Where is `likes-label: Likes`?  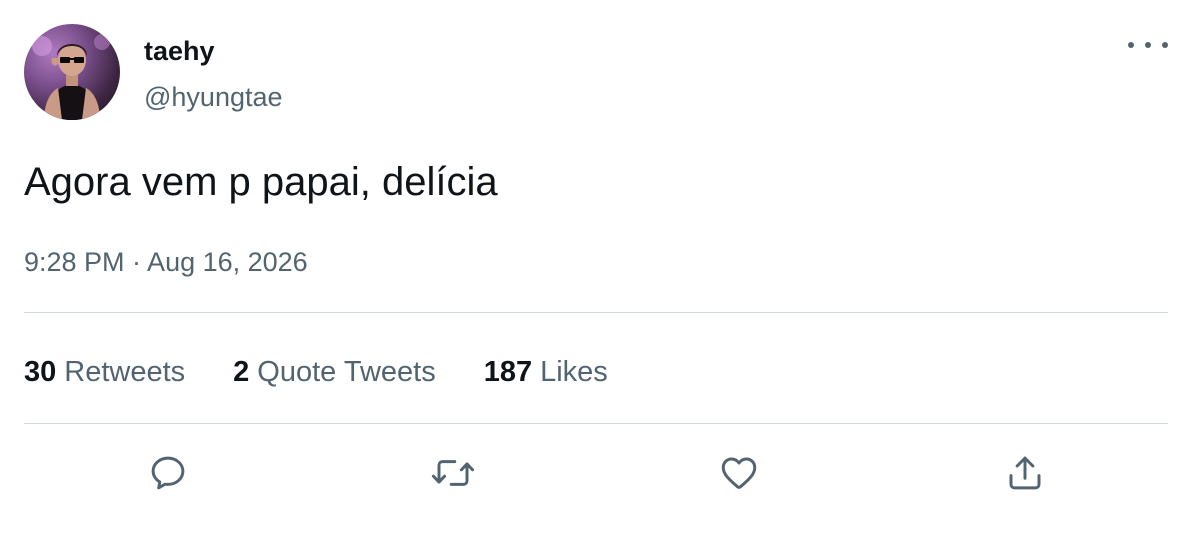
likes-label: Likes is located at coordinates (574, 372).